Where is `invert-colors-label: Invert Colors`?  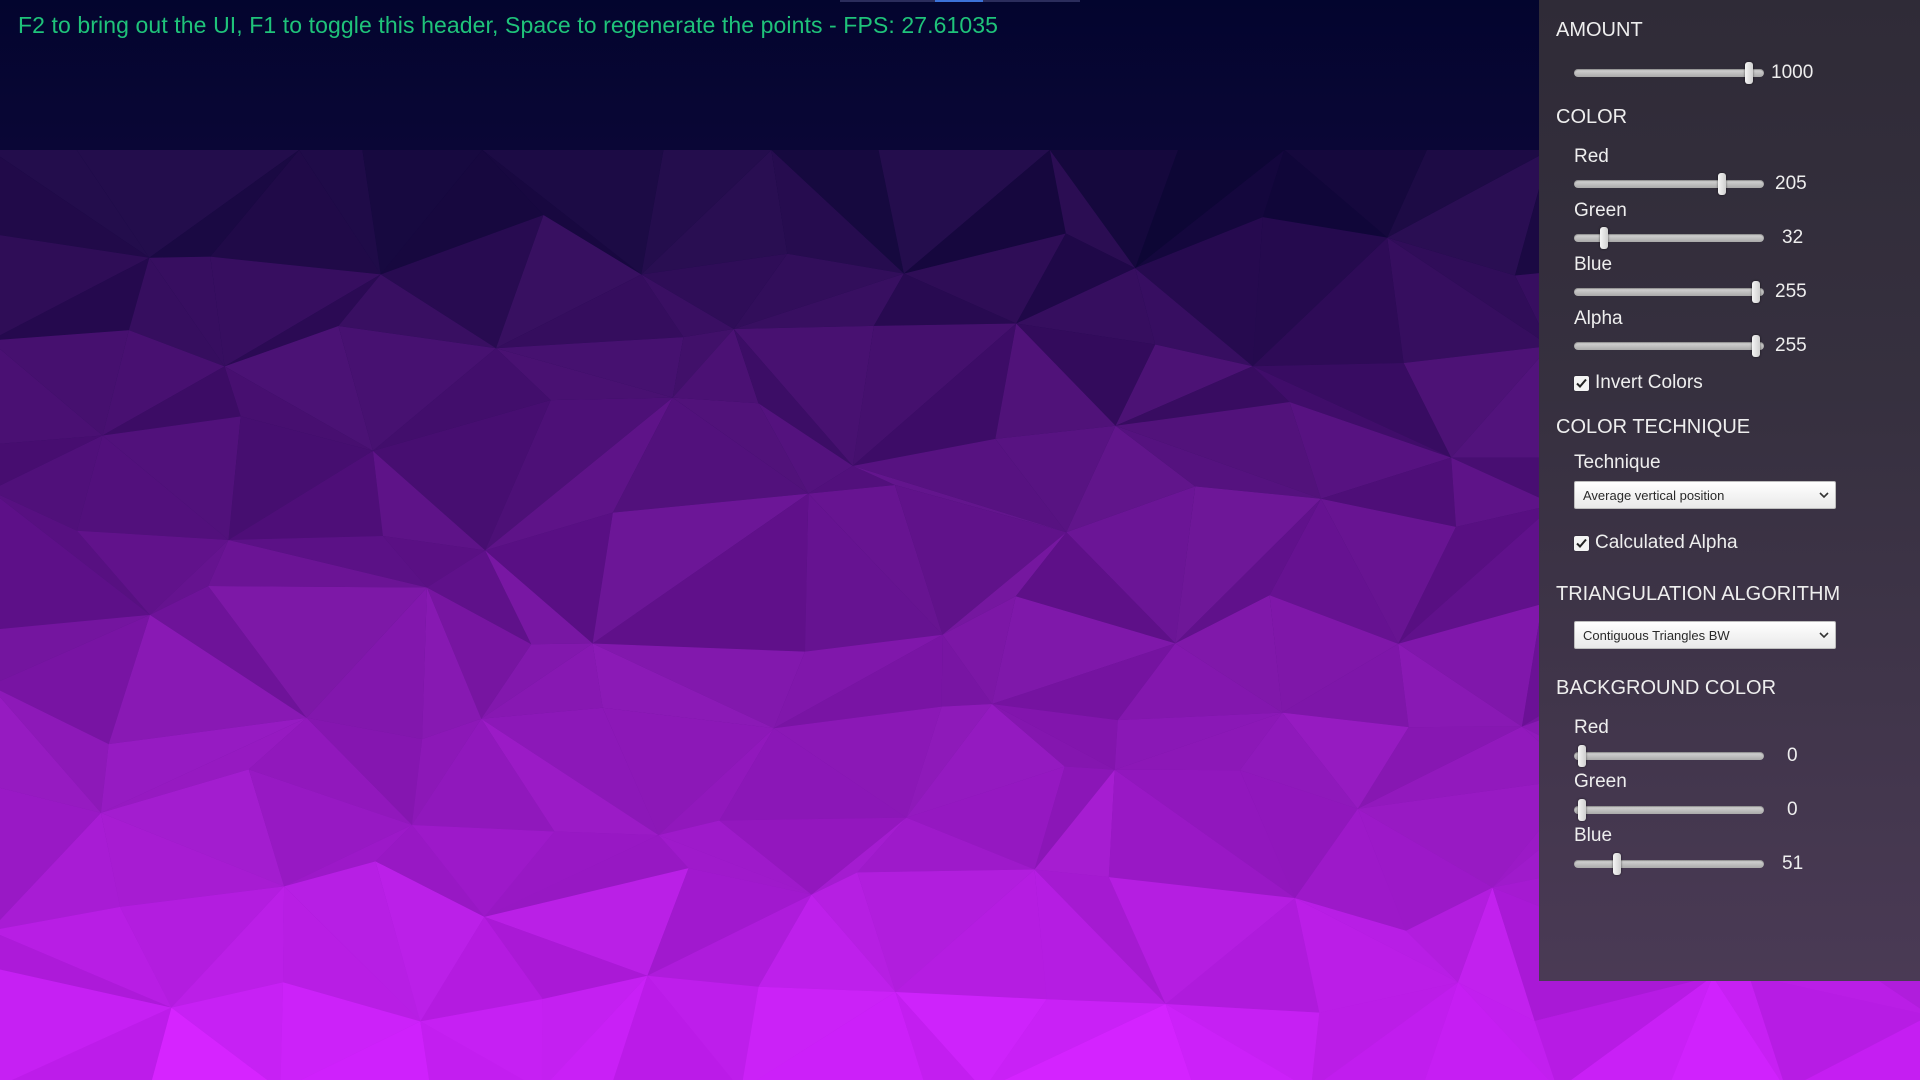
invert-colors-label: Invert Colors is located at coordinates (1649, 382).